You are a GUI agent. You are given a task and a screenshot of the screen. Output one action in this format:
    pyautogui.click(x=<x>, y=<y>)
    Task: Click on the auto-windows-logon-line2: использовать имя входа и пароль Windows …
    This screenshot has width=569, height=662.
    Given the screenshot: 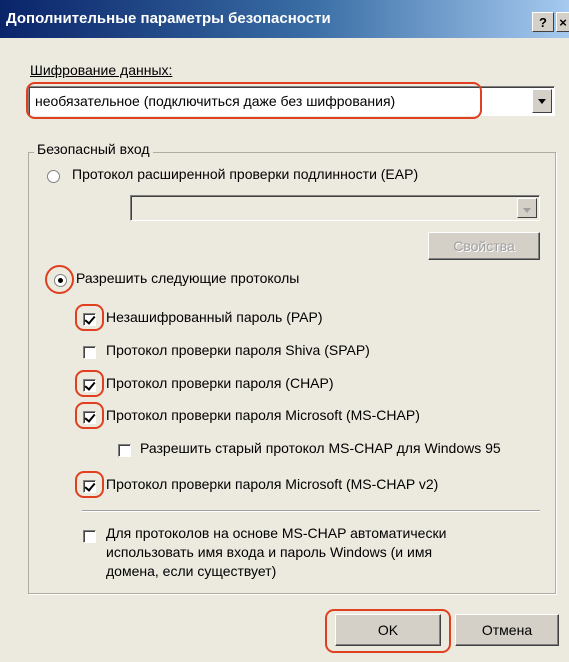 What is the action you would take?
    pyautogui.click(x=269, y=552)
    